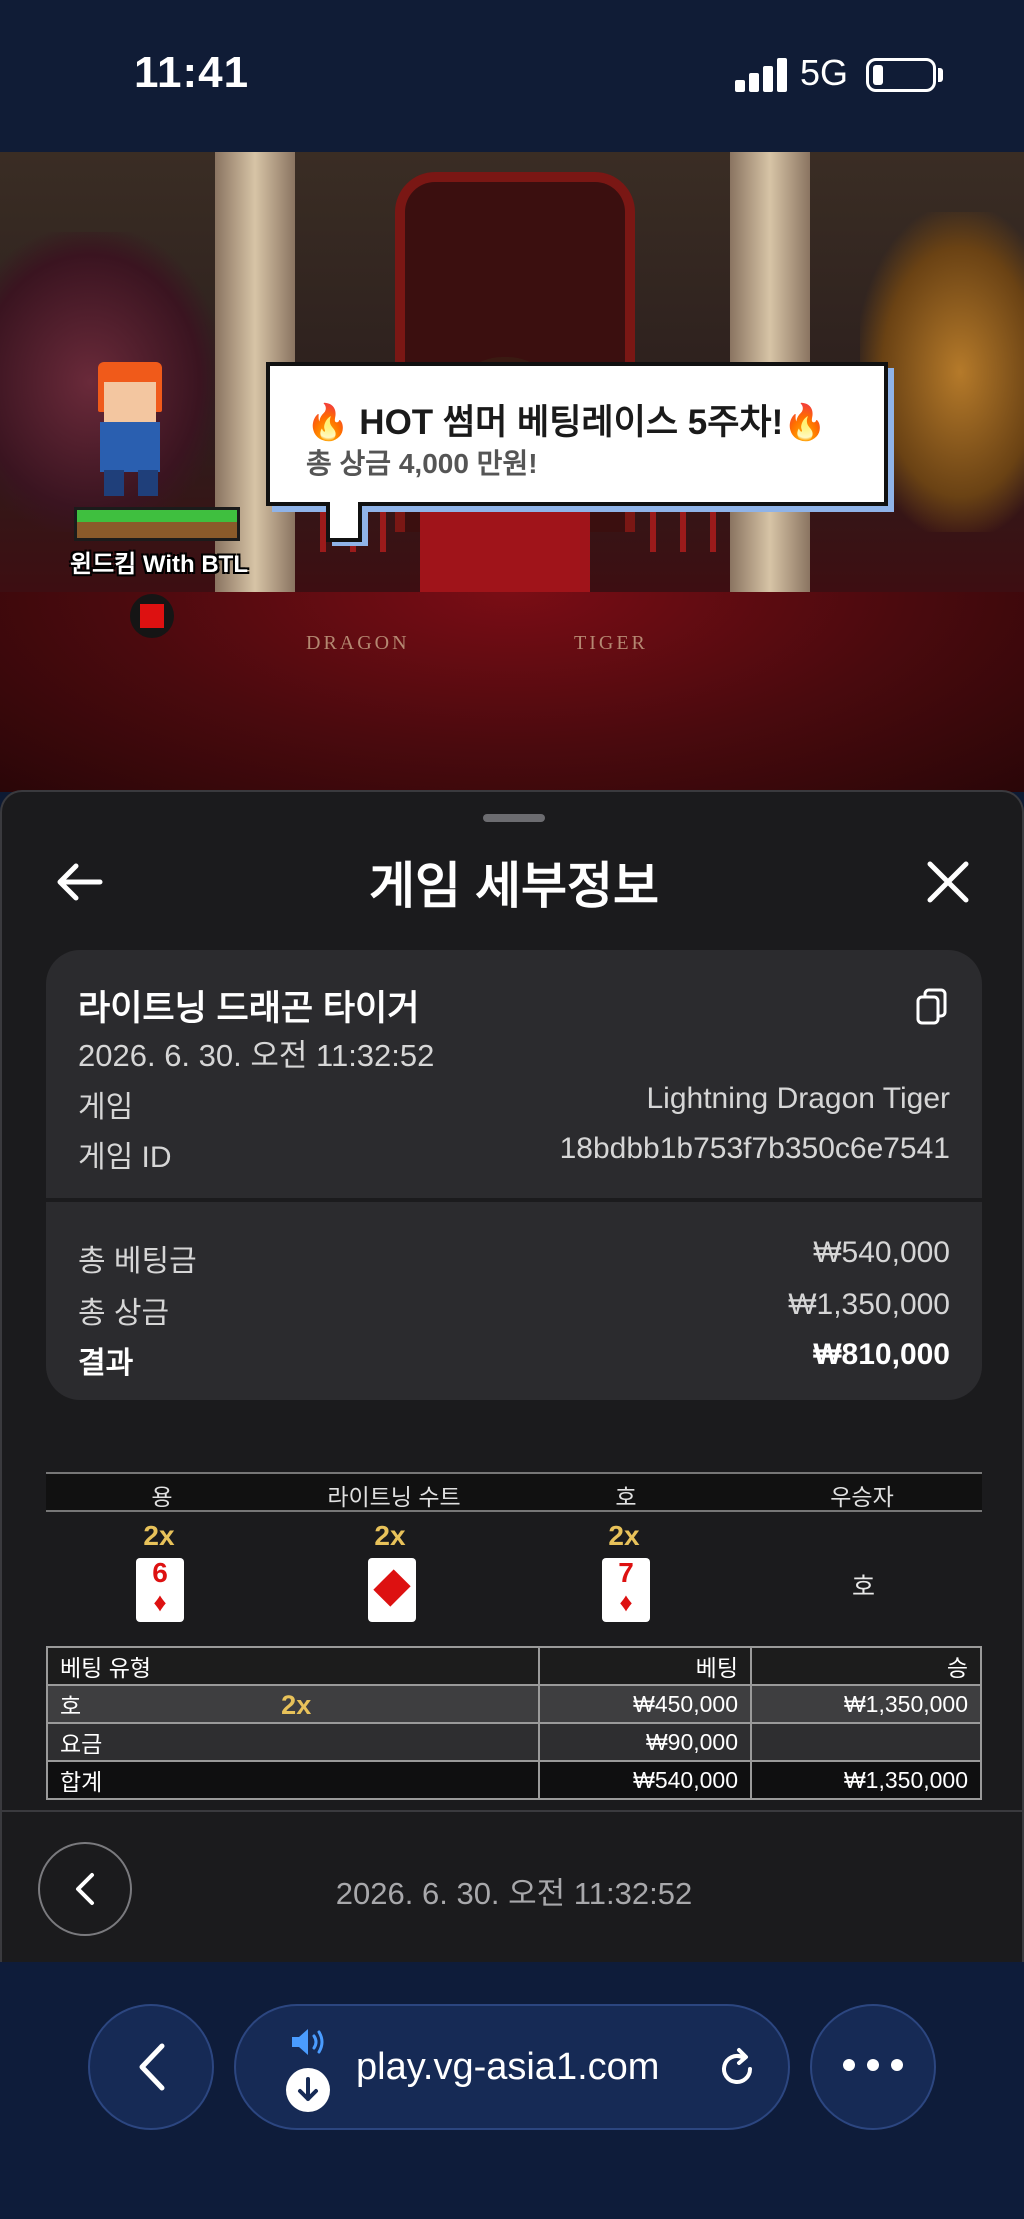 This screenshot has width=1024, height=2219. I want to click on address-bar: play.vg-asia1.com, so click(512, 2067).